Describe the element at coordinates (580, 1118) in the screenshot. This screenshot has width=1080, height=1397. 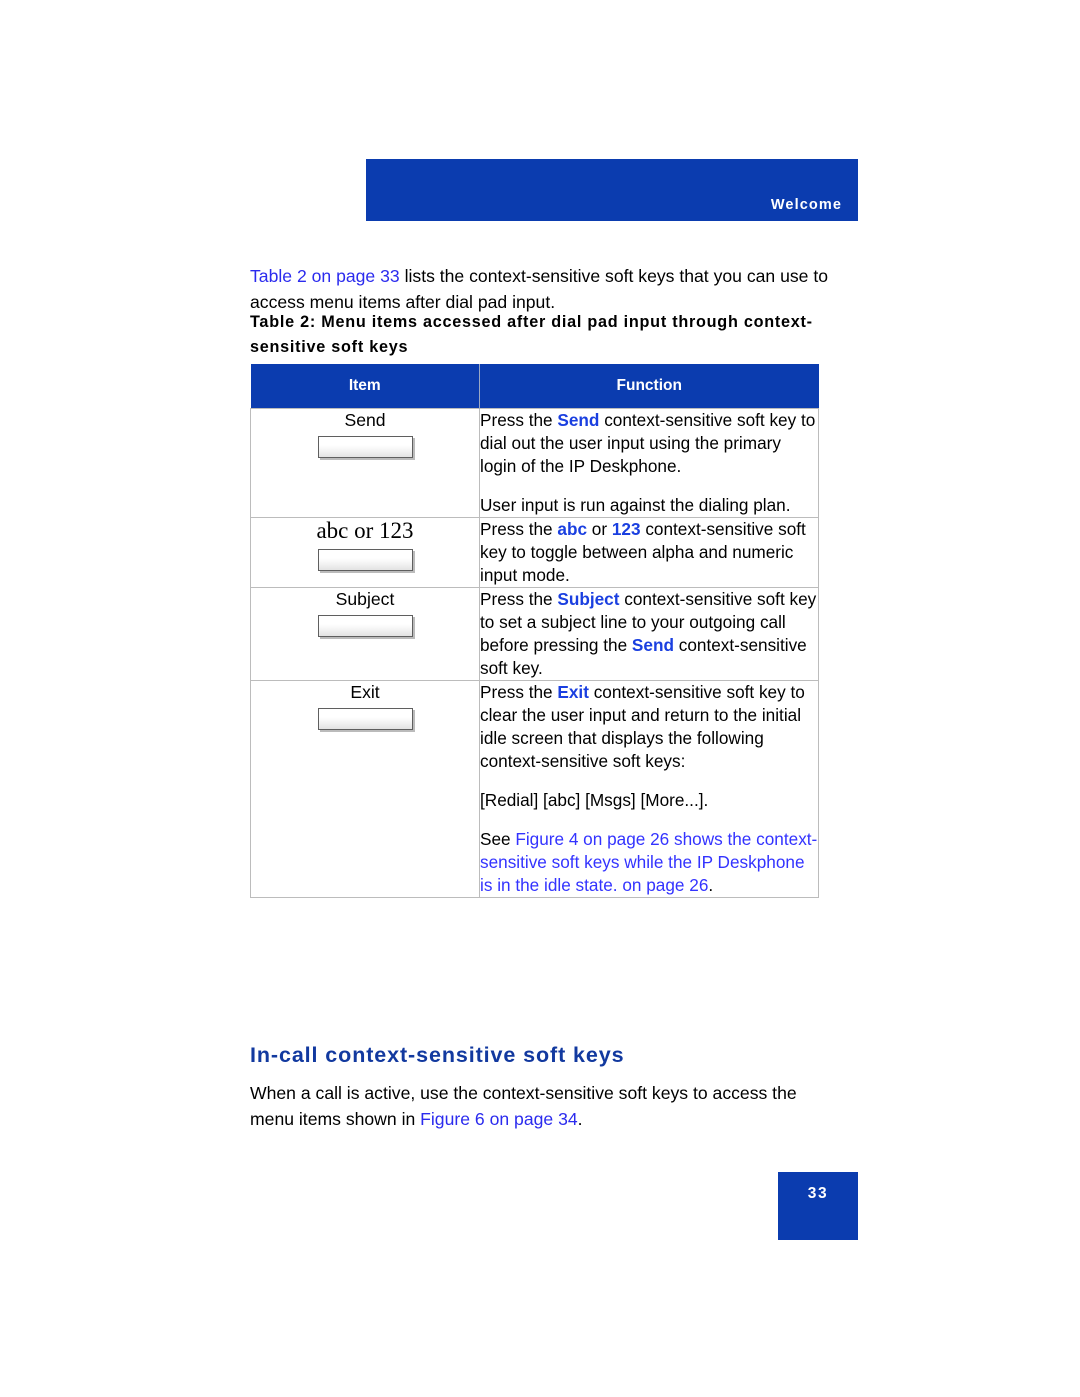
I see `section-paragraph-suffix: .` at that location.